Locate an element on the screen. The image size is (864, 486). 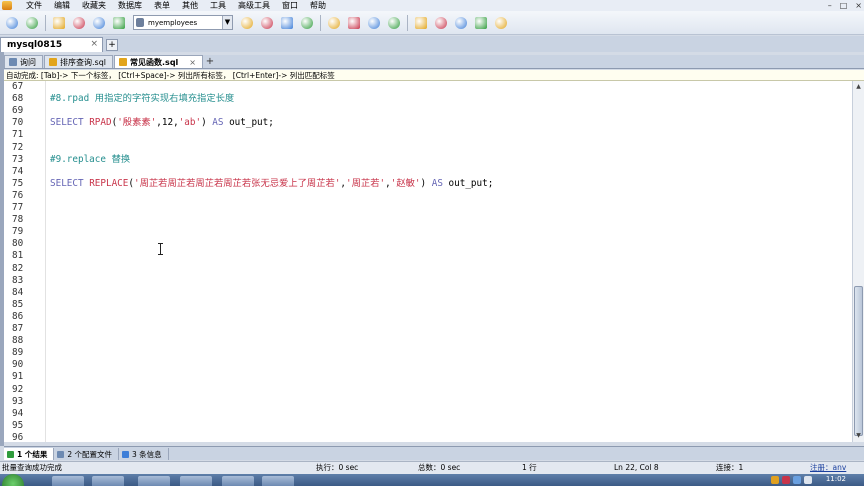
code-line: 73 #9.replace 替换 is located at coordinates (428, 160).